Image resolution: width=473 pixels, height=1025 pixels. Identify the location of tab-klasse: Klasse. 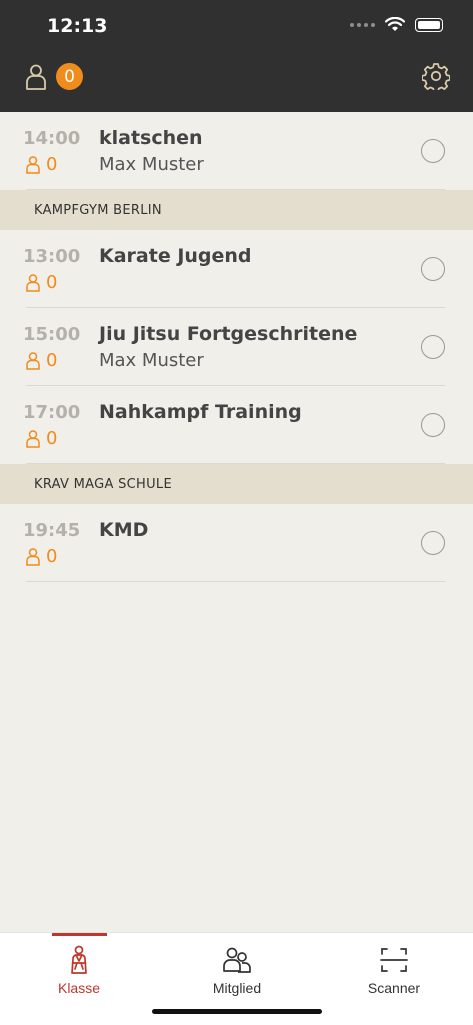
(79, 968).